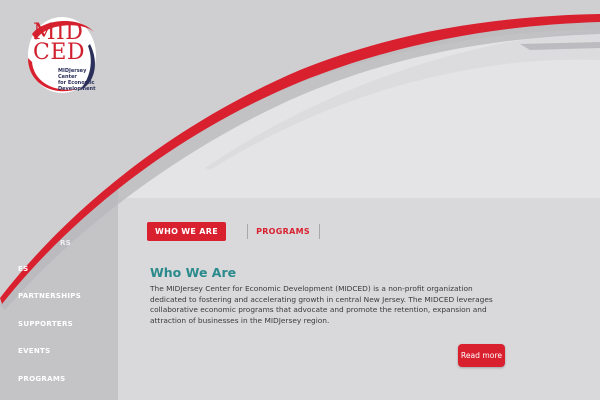  What do you see at coordinates (193, 272) in the screenshot?
I see `section-heading: Who We Are` at bounding box center [193, 272].